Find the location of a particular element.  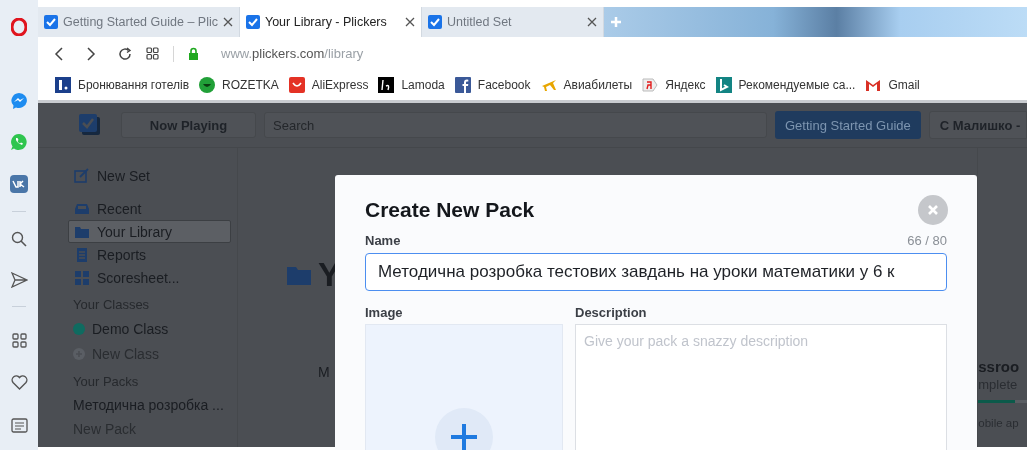

forward-icon is located at coordinates (91, 53).